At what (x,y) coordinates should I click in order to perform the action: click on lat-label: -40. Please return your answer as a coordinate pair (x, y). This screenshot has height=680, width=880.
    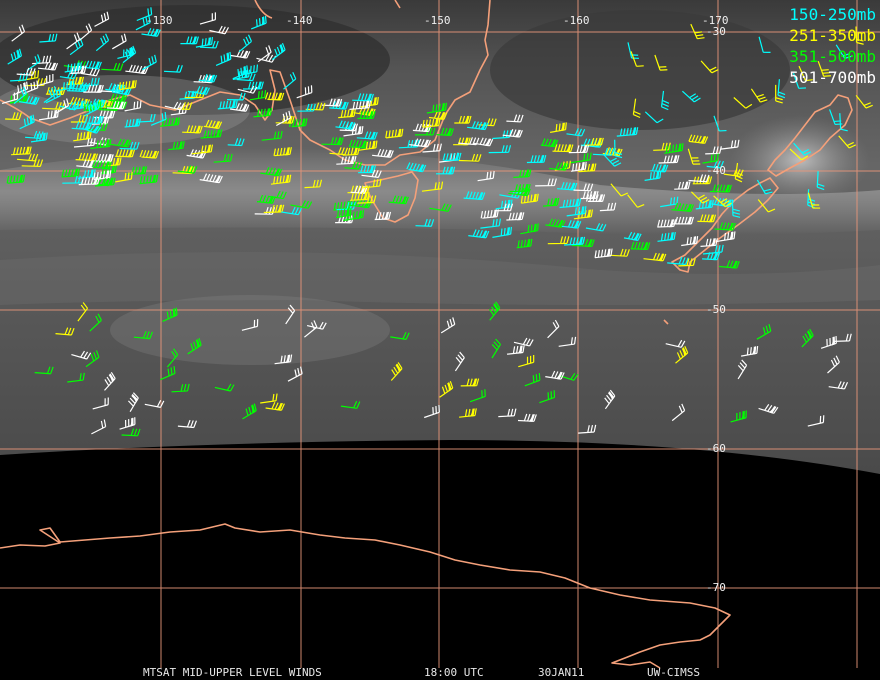
    Looking at the image, I should click on (716, 170).